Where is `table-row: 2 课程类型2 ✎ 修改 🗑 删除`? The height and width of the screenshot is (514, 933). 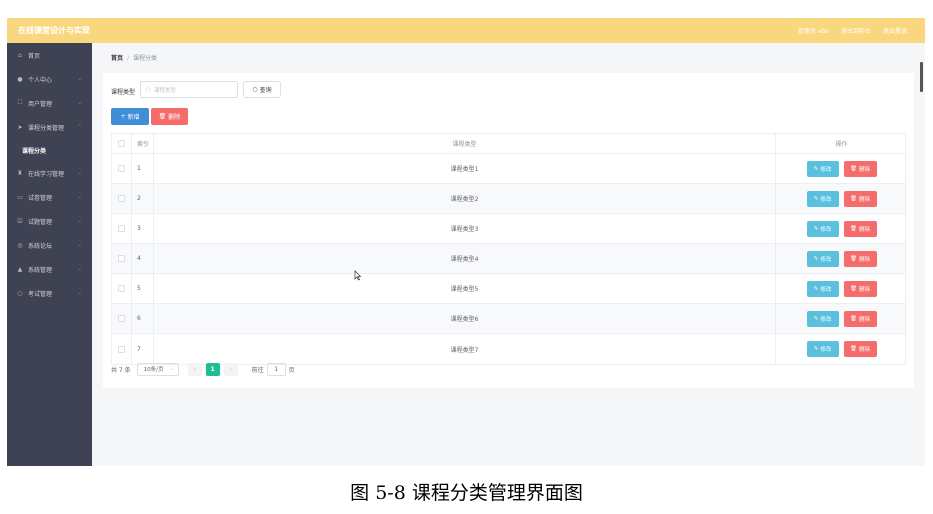
table-row: 2 课程类型2 ✎ 修改 🗑 删除 is located at coordinates (508, 199).